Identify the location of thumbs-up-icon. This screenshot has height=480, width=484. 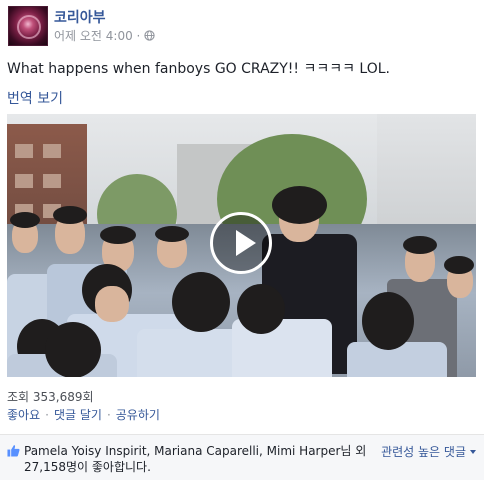
(13, 451).